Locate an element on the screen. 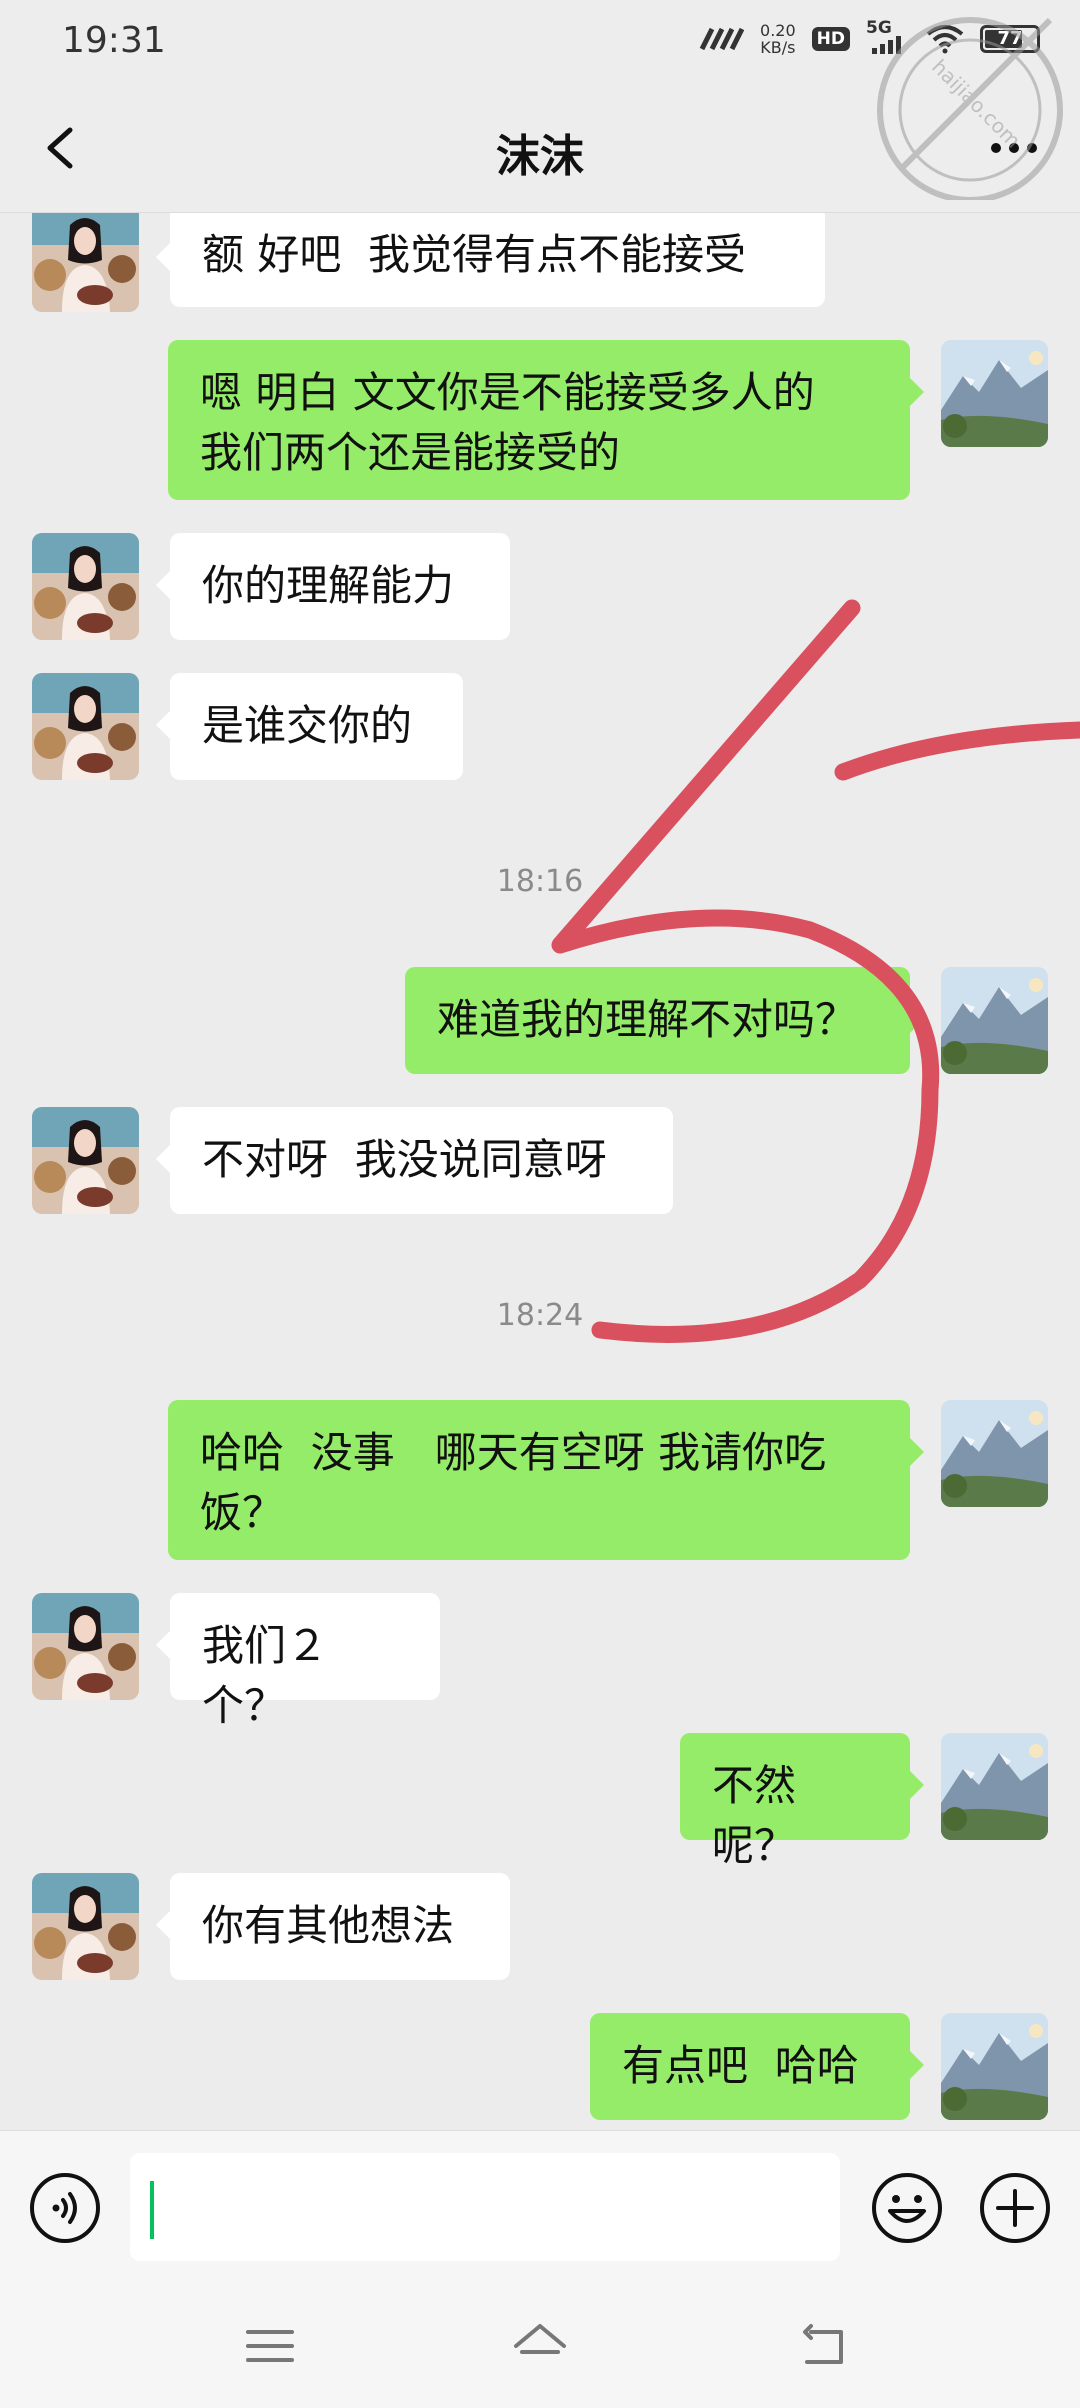 The image size is (1080, 2408). message-input is located at coordinates (485, 2207).